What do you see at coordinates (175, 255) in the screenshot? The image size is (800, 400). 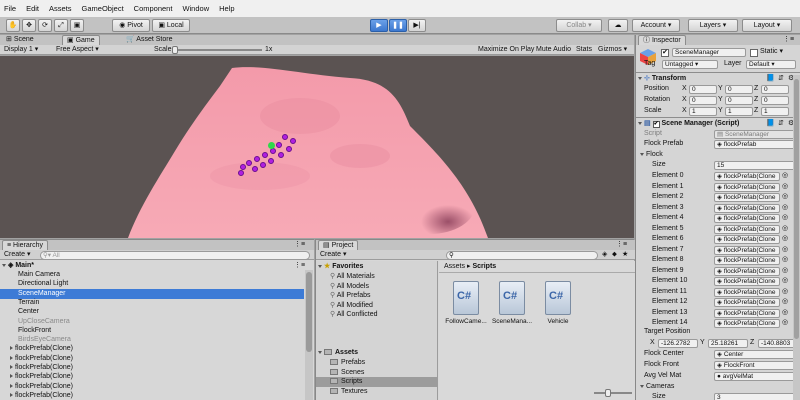 I see `hierarchy-search-input: ⚲▾ All` at bounding box center [175, 255].